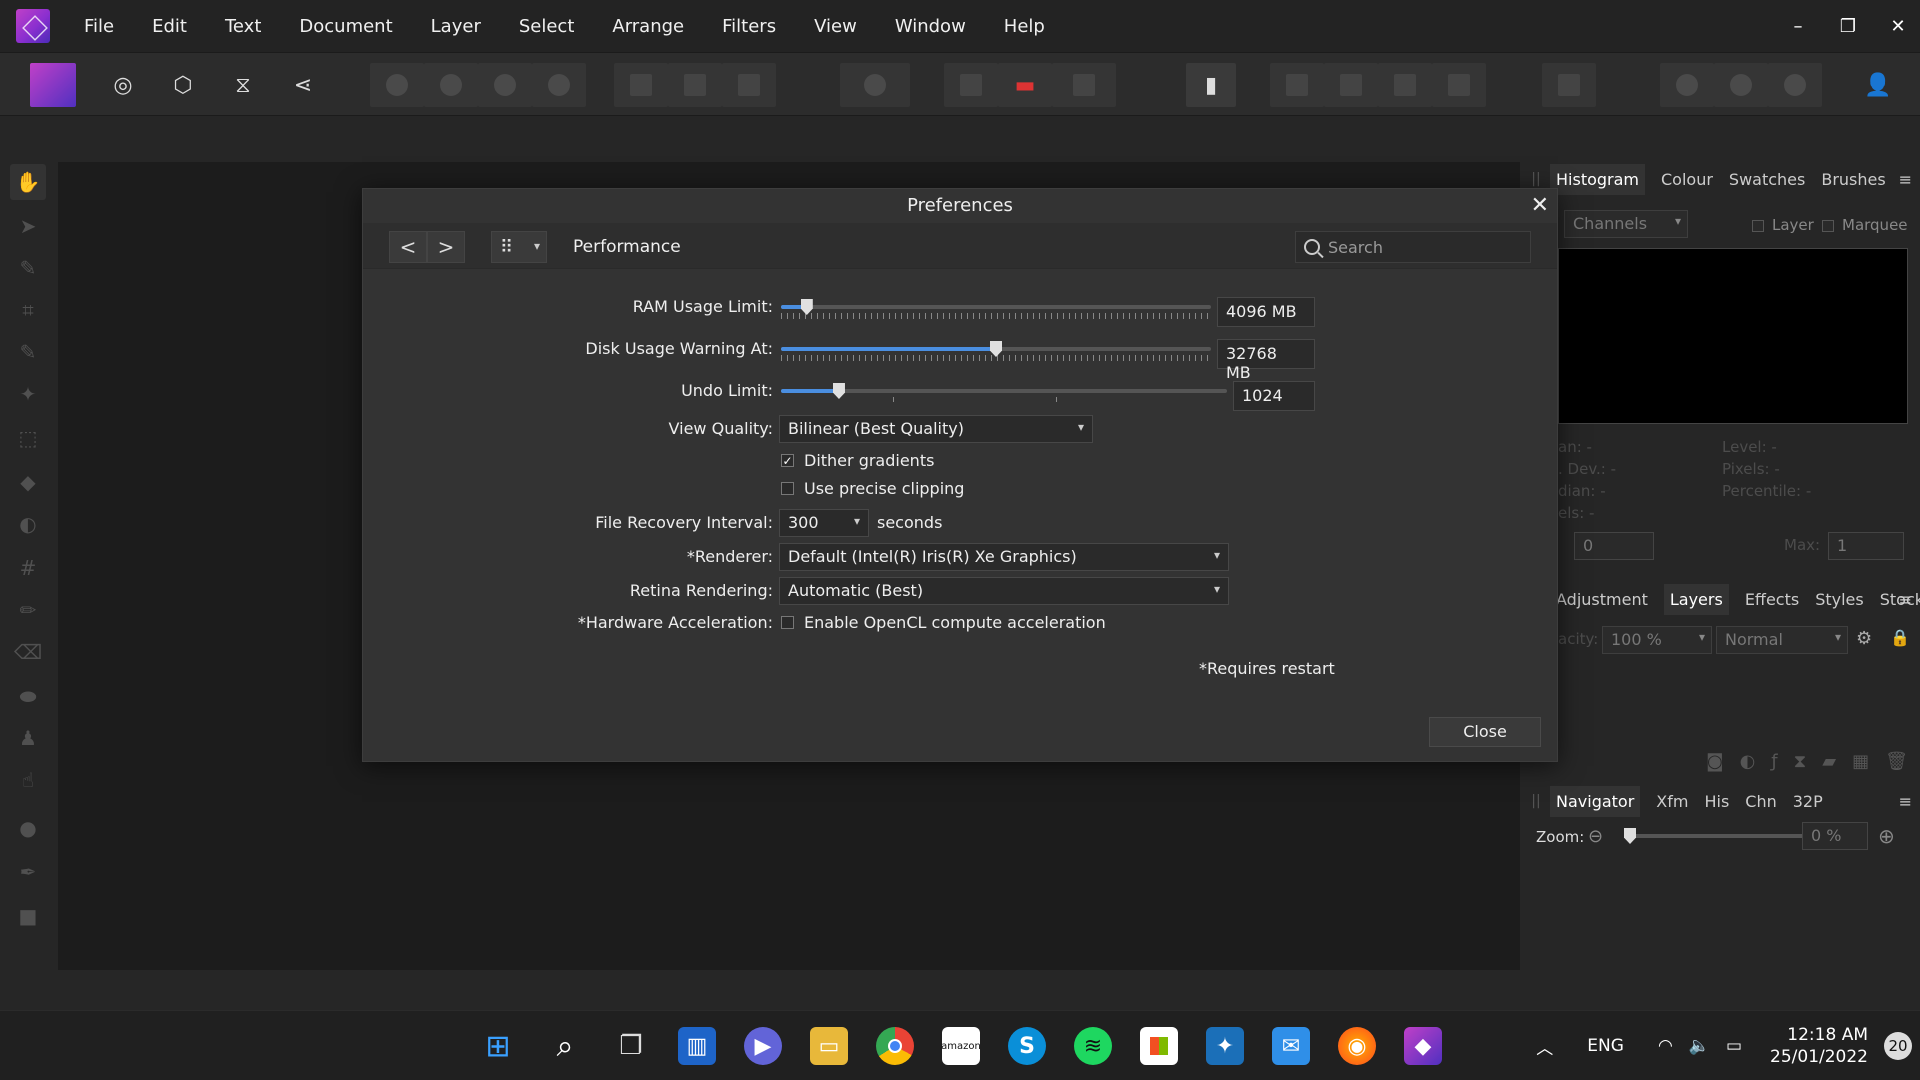 The height and width of the screenshot is (1080, 1920). I want to click on zoom-input: 0 %, so click(1835, 836).